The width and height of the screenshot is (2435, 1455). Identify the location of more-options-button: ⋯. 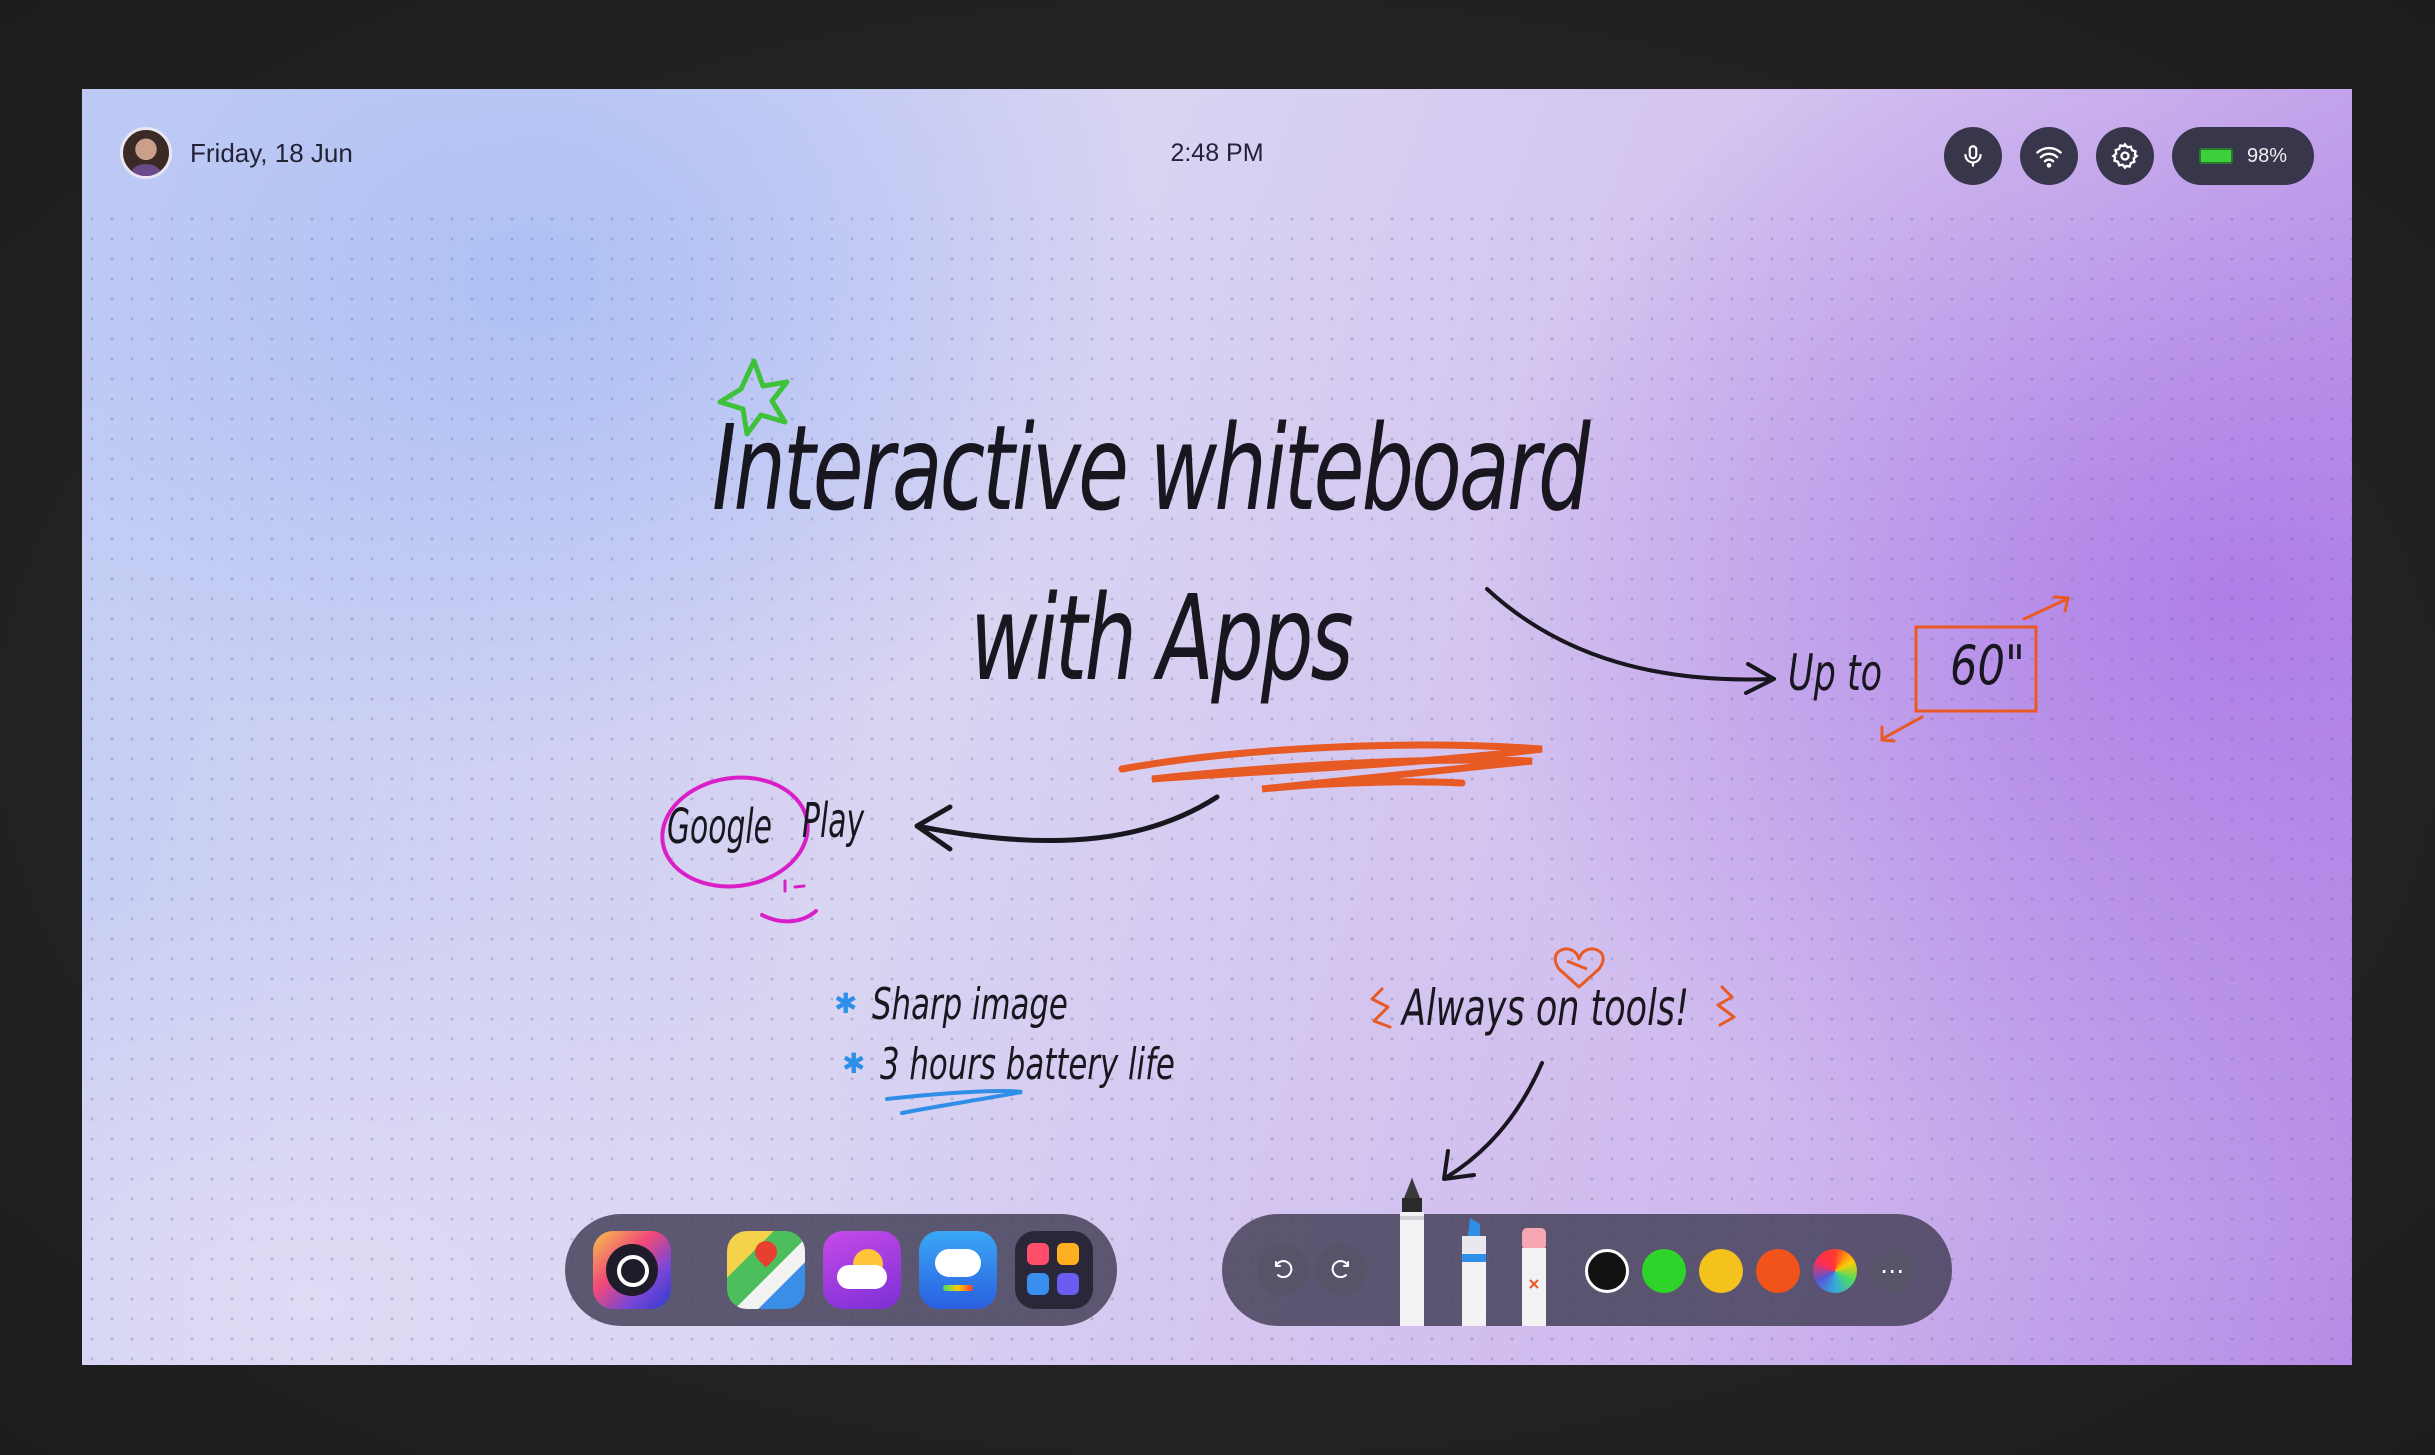
(1892, 1271).